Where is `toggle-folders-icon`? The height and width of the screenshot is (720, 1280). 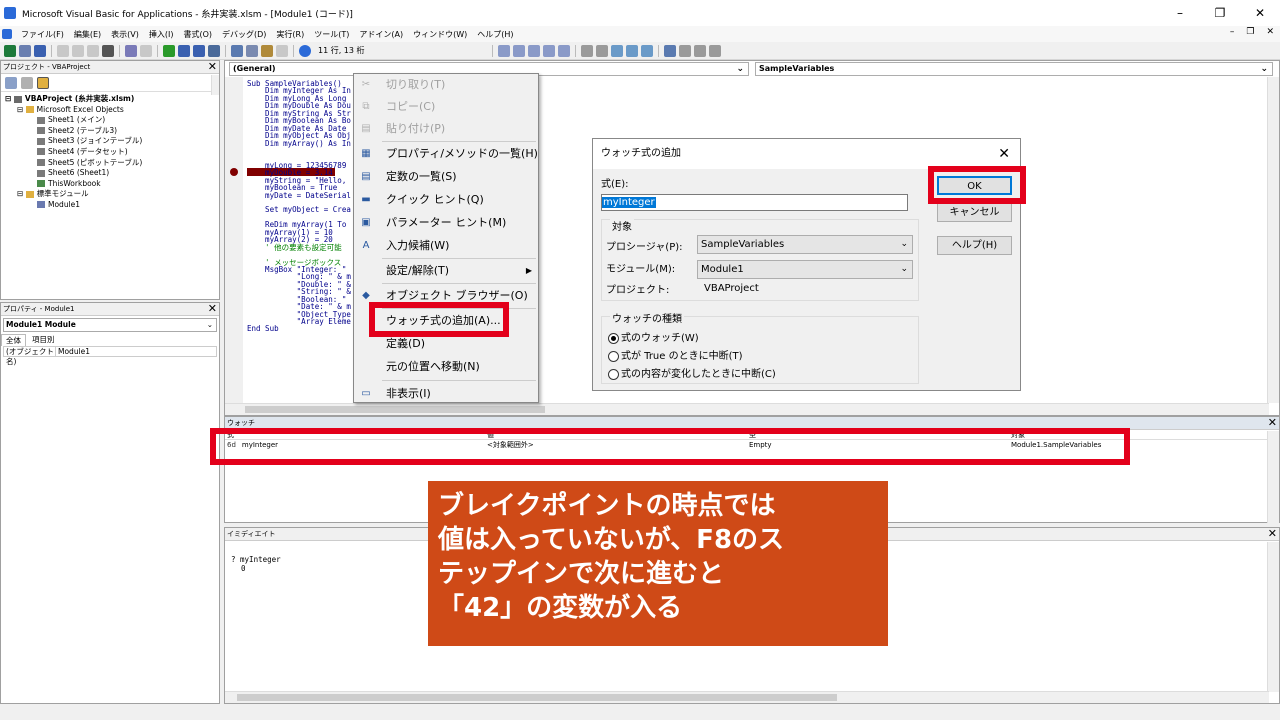 toggle-folders-icon is located at coordinates (43, 83).